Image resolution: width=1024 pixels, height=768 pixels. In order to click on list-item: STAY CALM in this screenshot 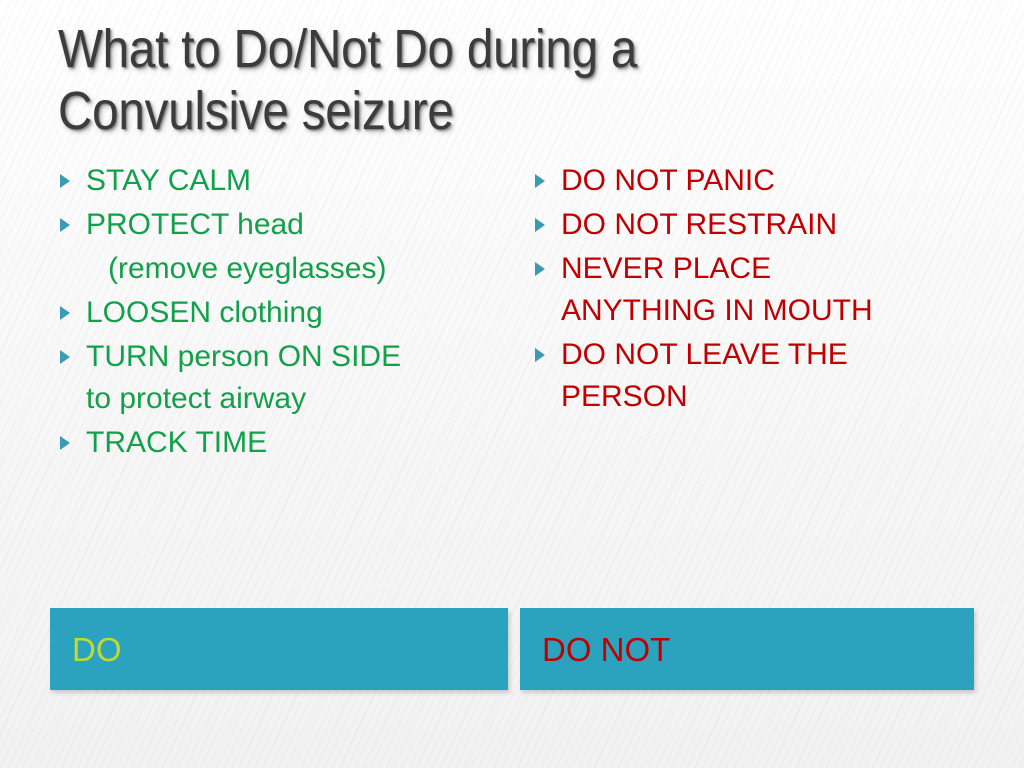, I will do `click(295, 181)`.